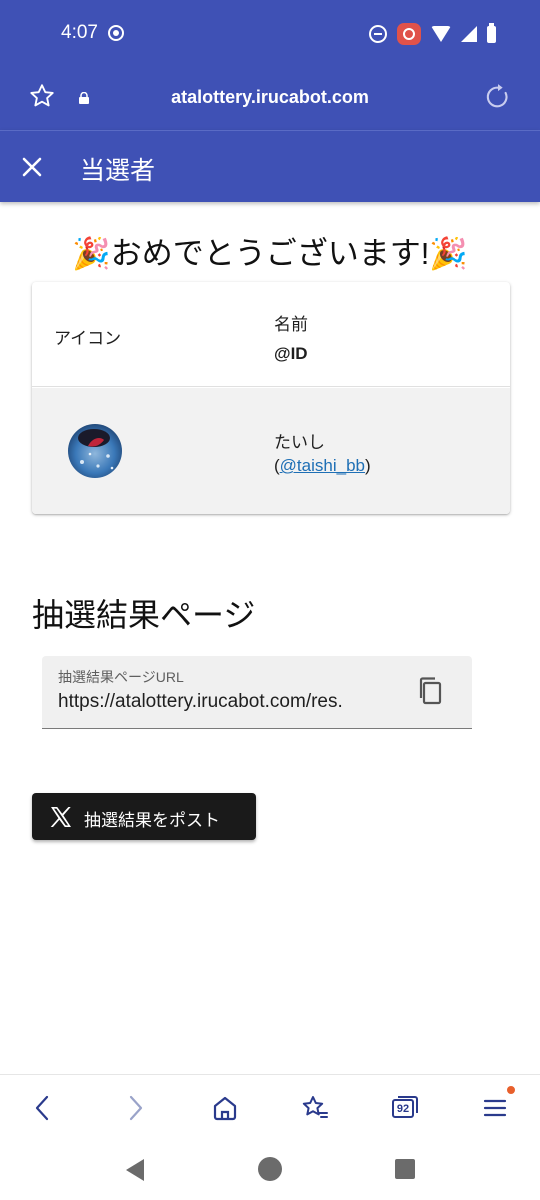 This screenshot has width=540, height=1200. I want to click on menu-icon, so click(495, 1108).